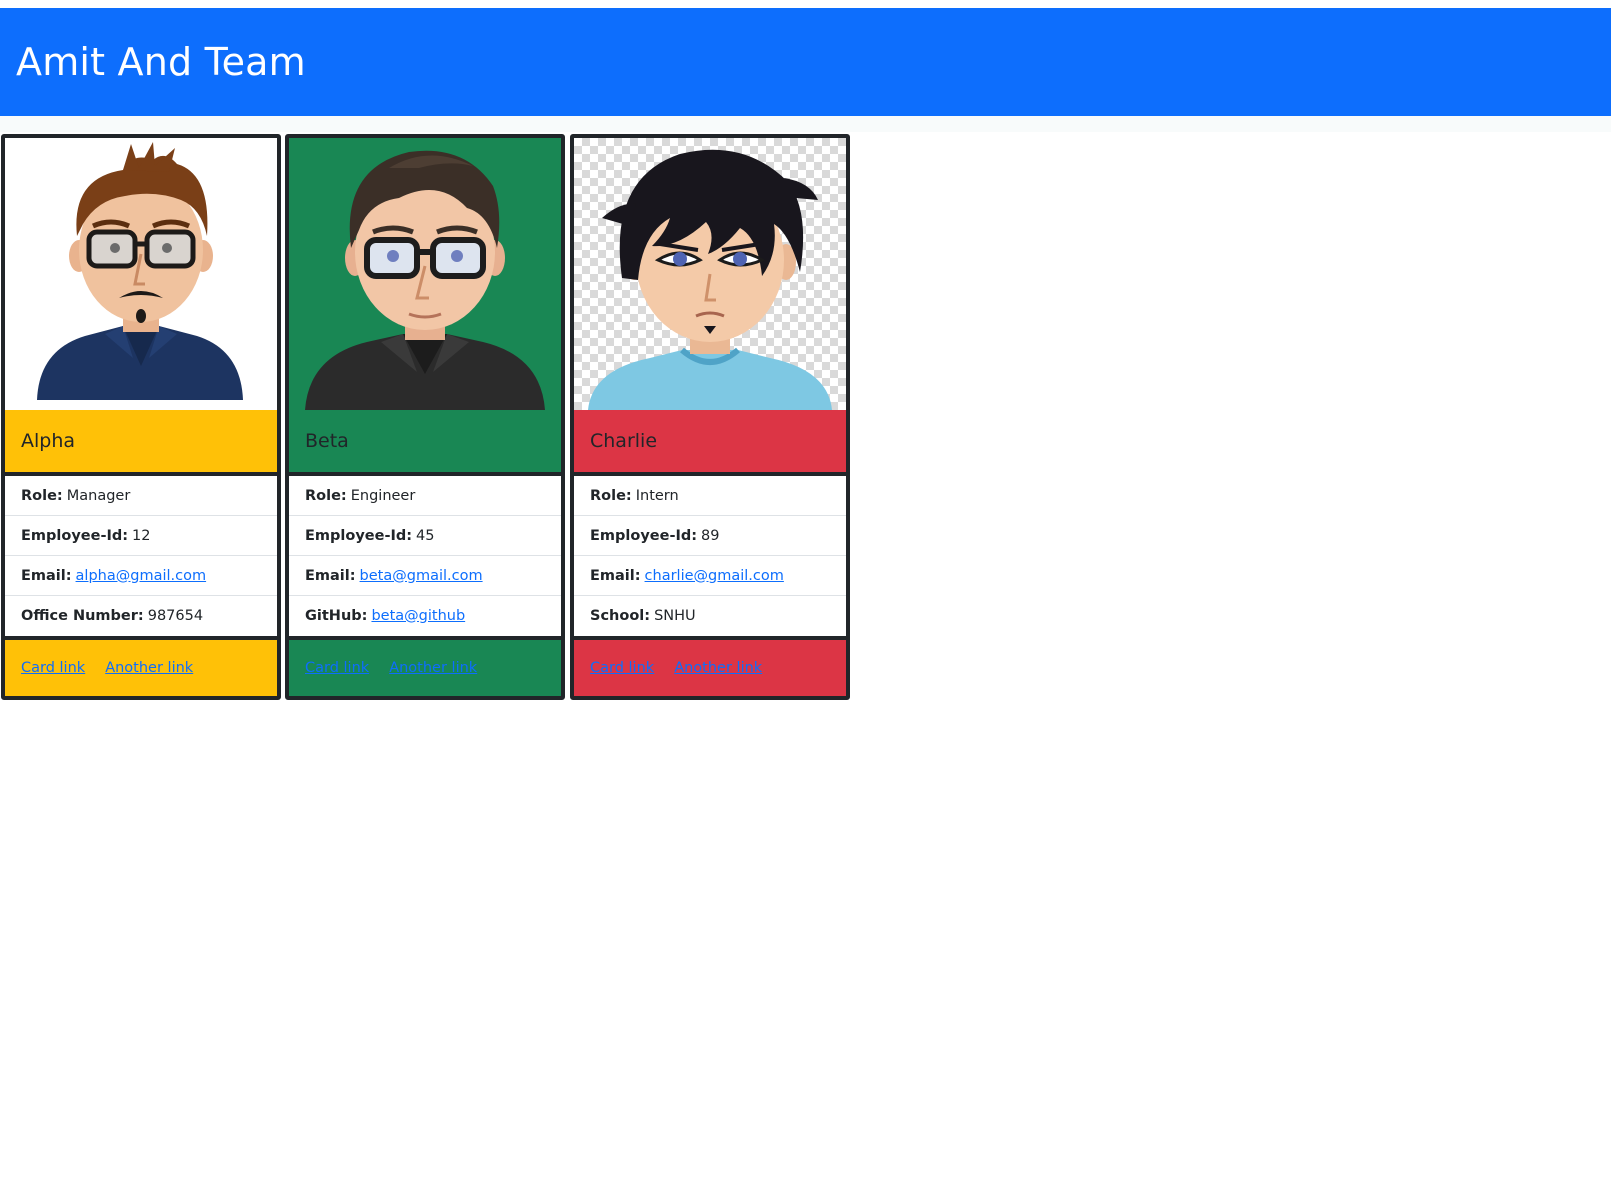  I want to click on list-item-email: Email: charlie@gmail.com, so click(710, 576).